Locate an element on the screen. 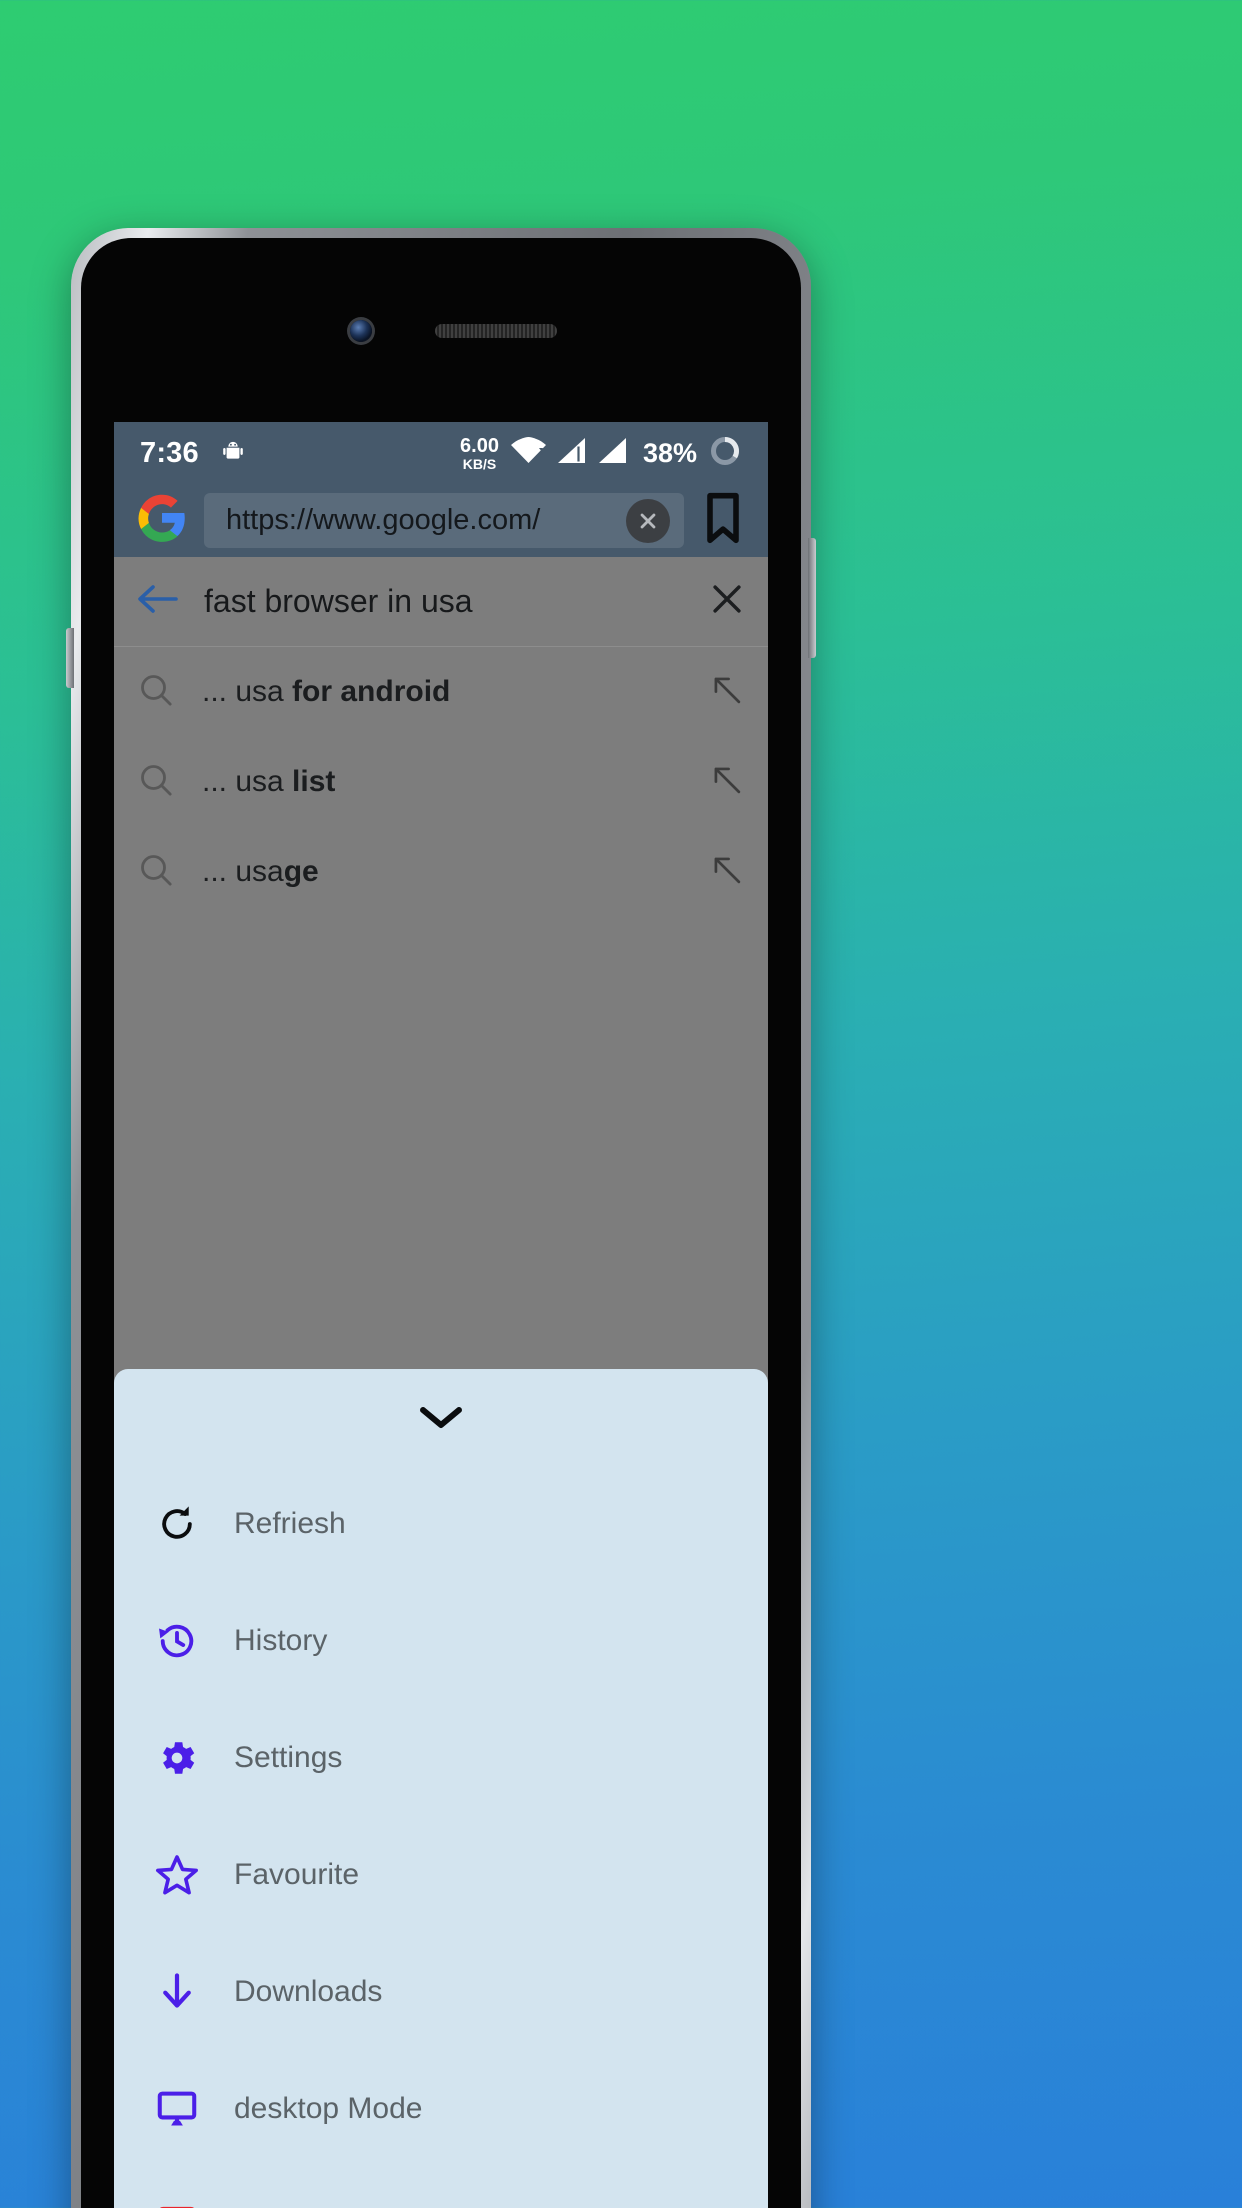 The width and height of the screenshot is (1242, 2208). suggestion-text: ... usage is located at coordinates (260, 871).